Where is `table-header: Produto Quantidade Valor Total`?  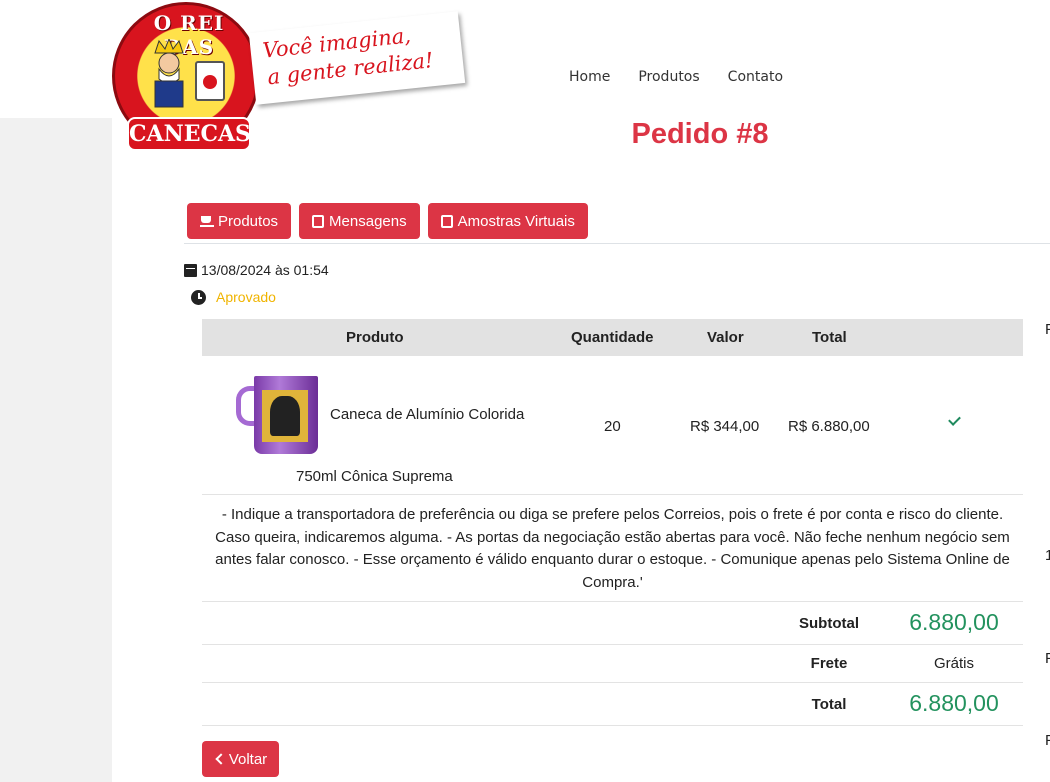
table-header: Produto Quantidade Valor Total is located at coordinates (612, 337).